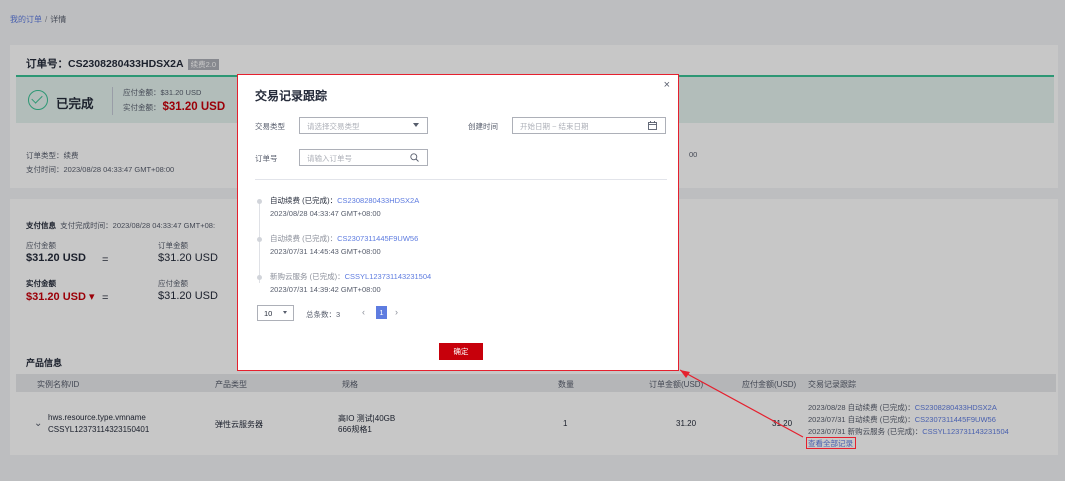 Image resolution: width=1065 pixels, height=481 pixels. Describe the element at coordinates (667, 85) in the screenshot. I see `close-icon: ×` at that location.